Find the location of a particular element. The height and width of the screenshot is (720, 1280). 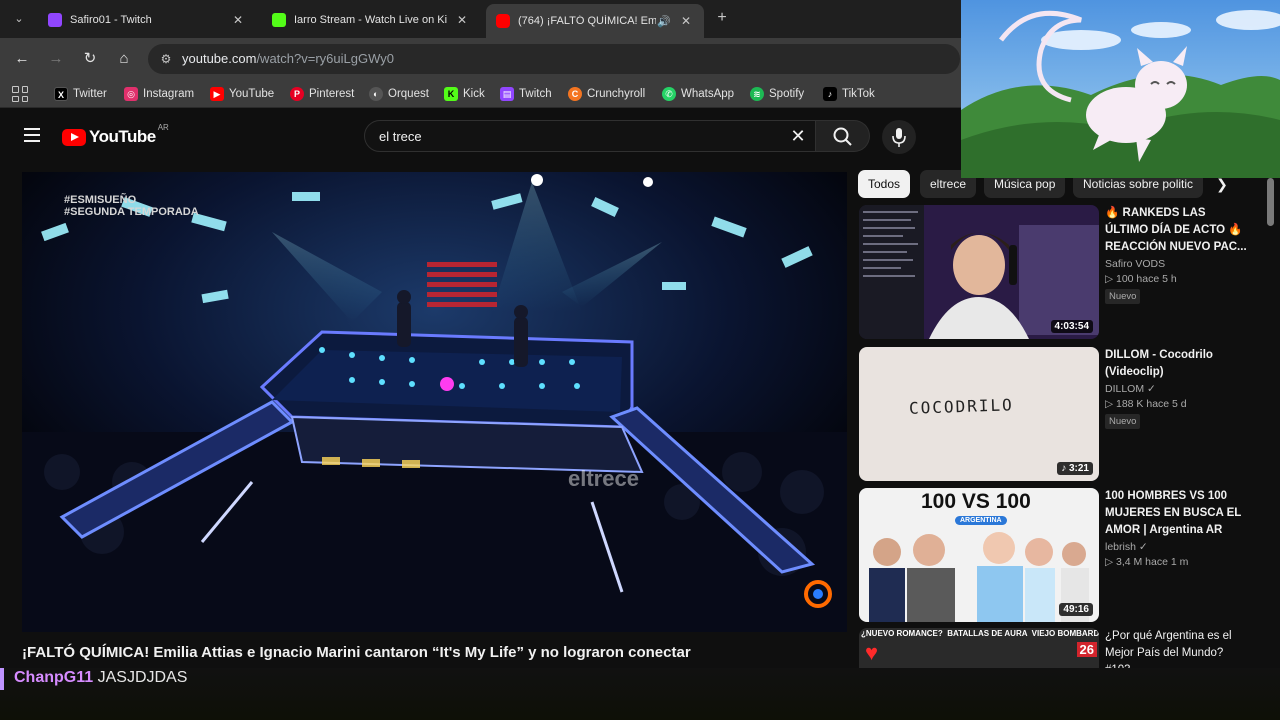

bookmark-crunchyroll: C Crunchyroll is located at coordinates (606, 94).